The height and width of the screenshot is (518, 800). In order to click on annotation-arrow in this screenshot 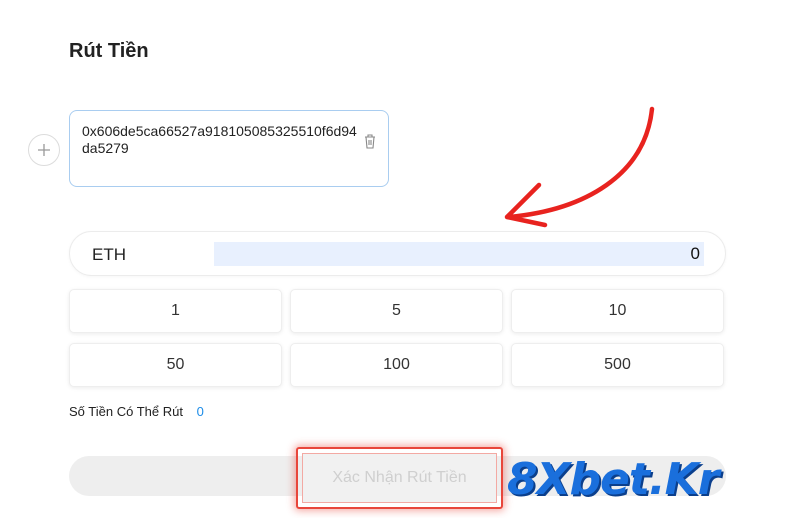, I will do `click(579, 167)`.